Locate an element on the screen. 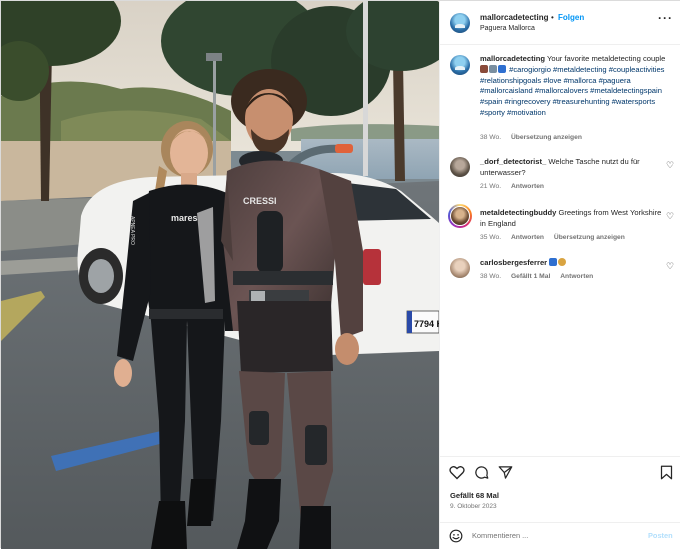  avatar is located at coordinates (460, 23).